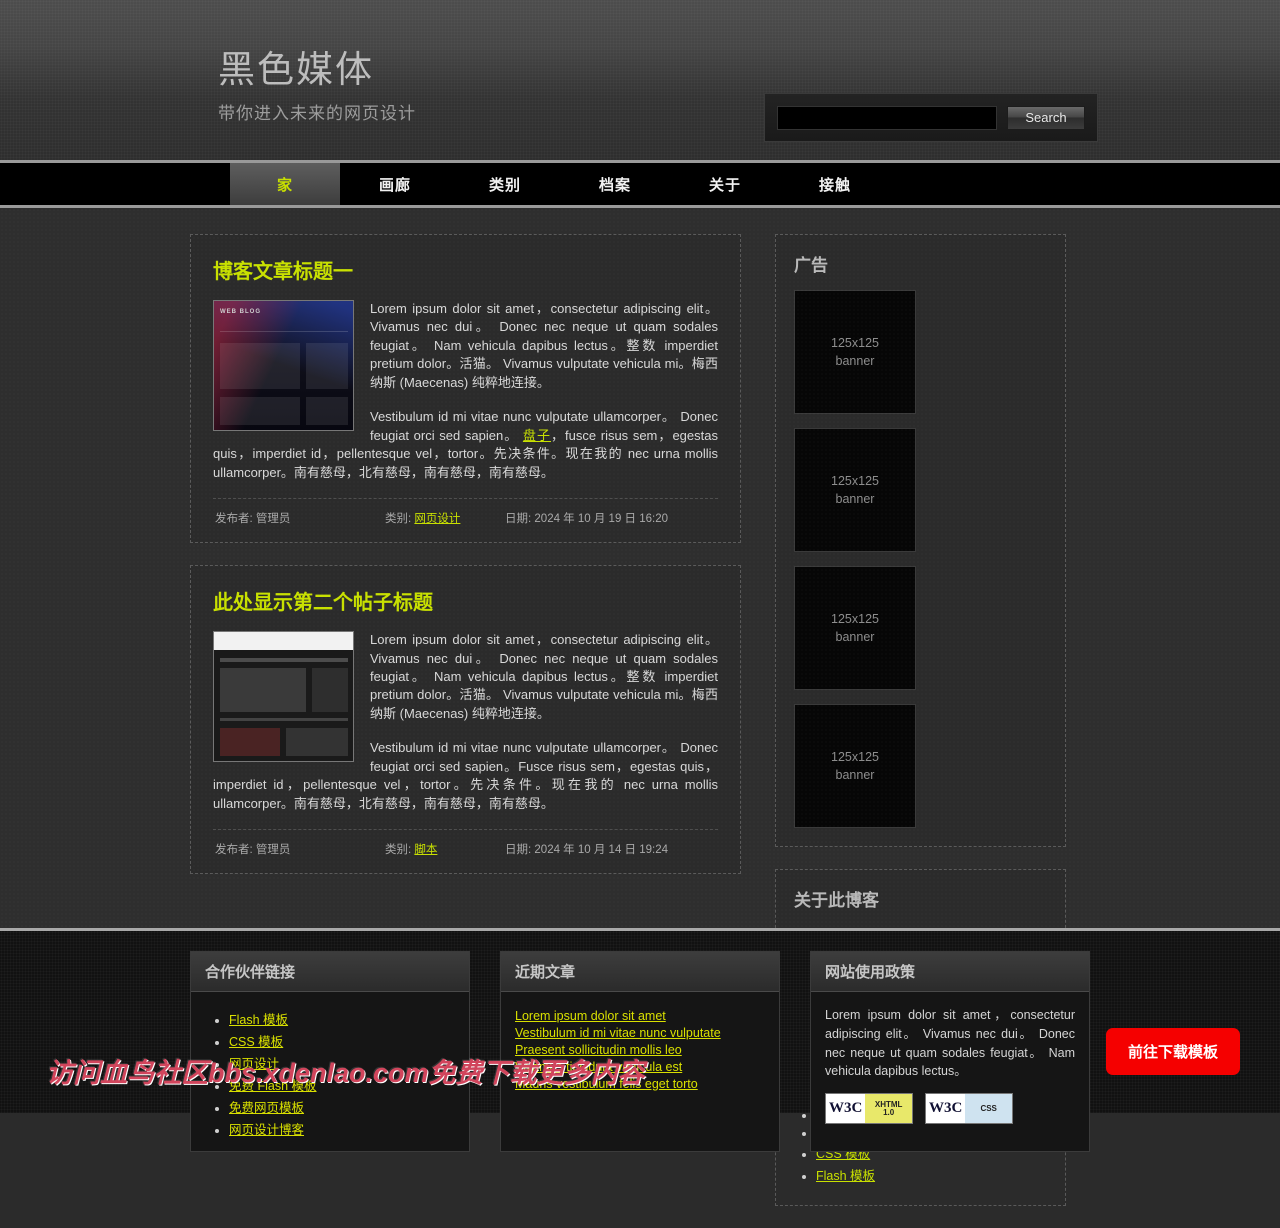 The image size is (1280, 1228). Describe the element at coordinates (601, 850) in the screenshot. I see `date-value: 2024 年 10 月 14 日 19:24` at that location.